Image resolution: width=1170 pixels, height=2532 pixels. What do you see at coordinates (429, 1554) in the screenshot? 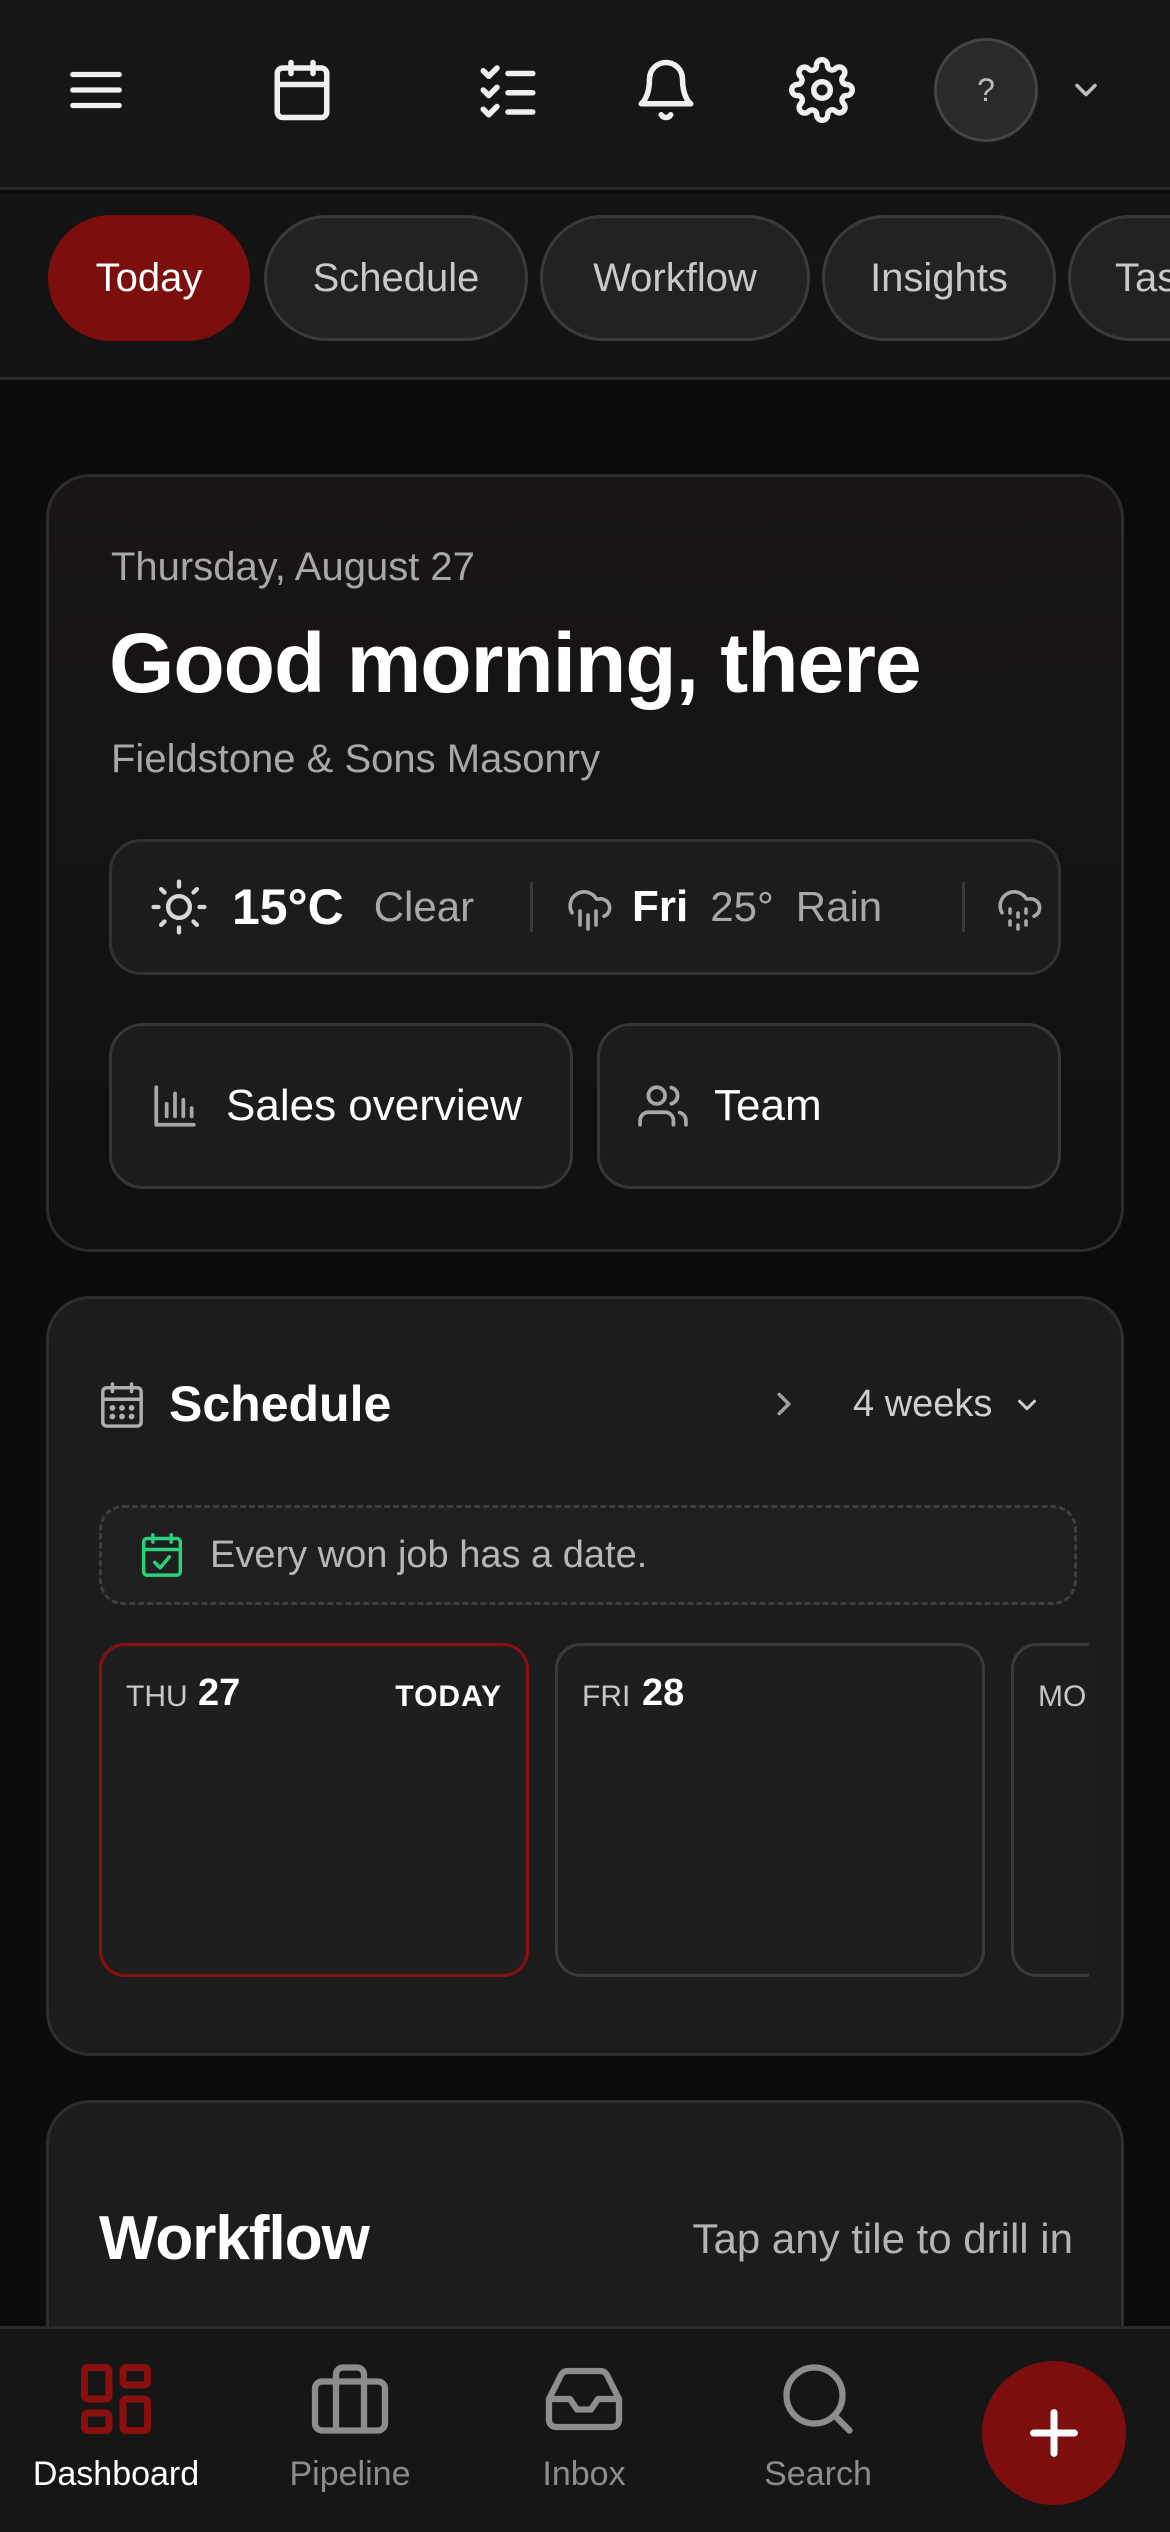
I see `banner-text: Every won job has a date.` at bounding box center [429, 1554].